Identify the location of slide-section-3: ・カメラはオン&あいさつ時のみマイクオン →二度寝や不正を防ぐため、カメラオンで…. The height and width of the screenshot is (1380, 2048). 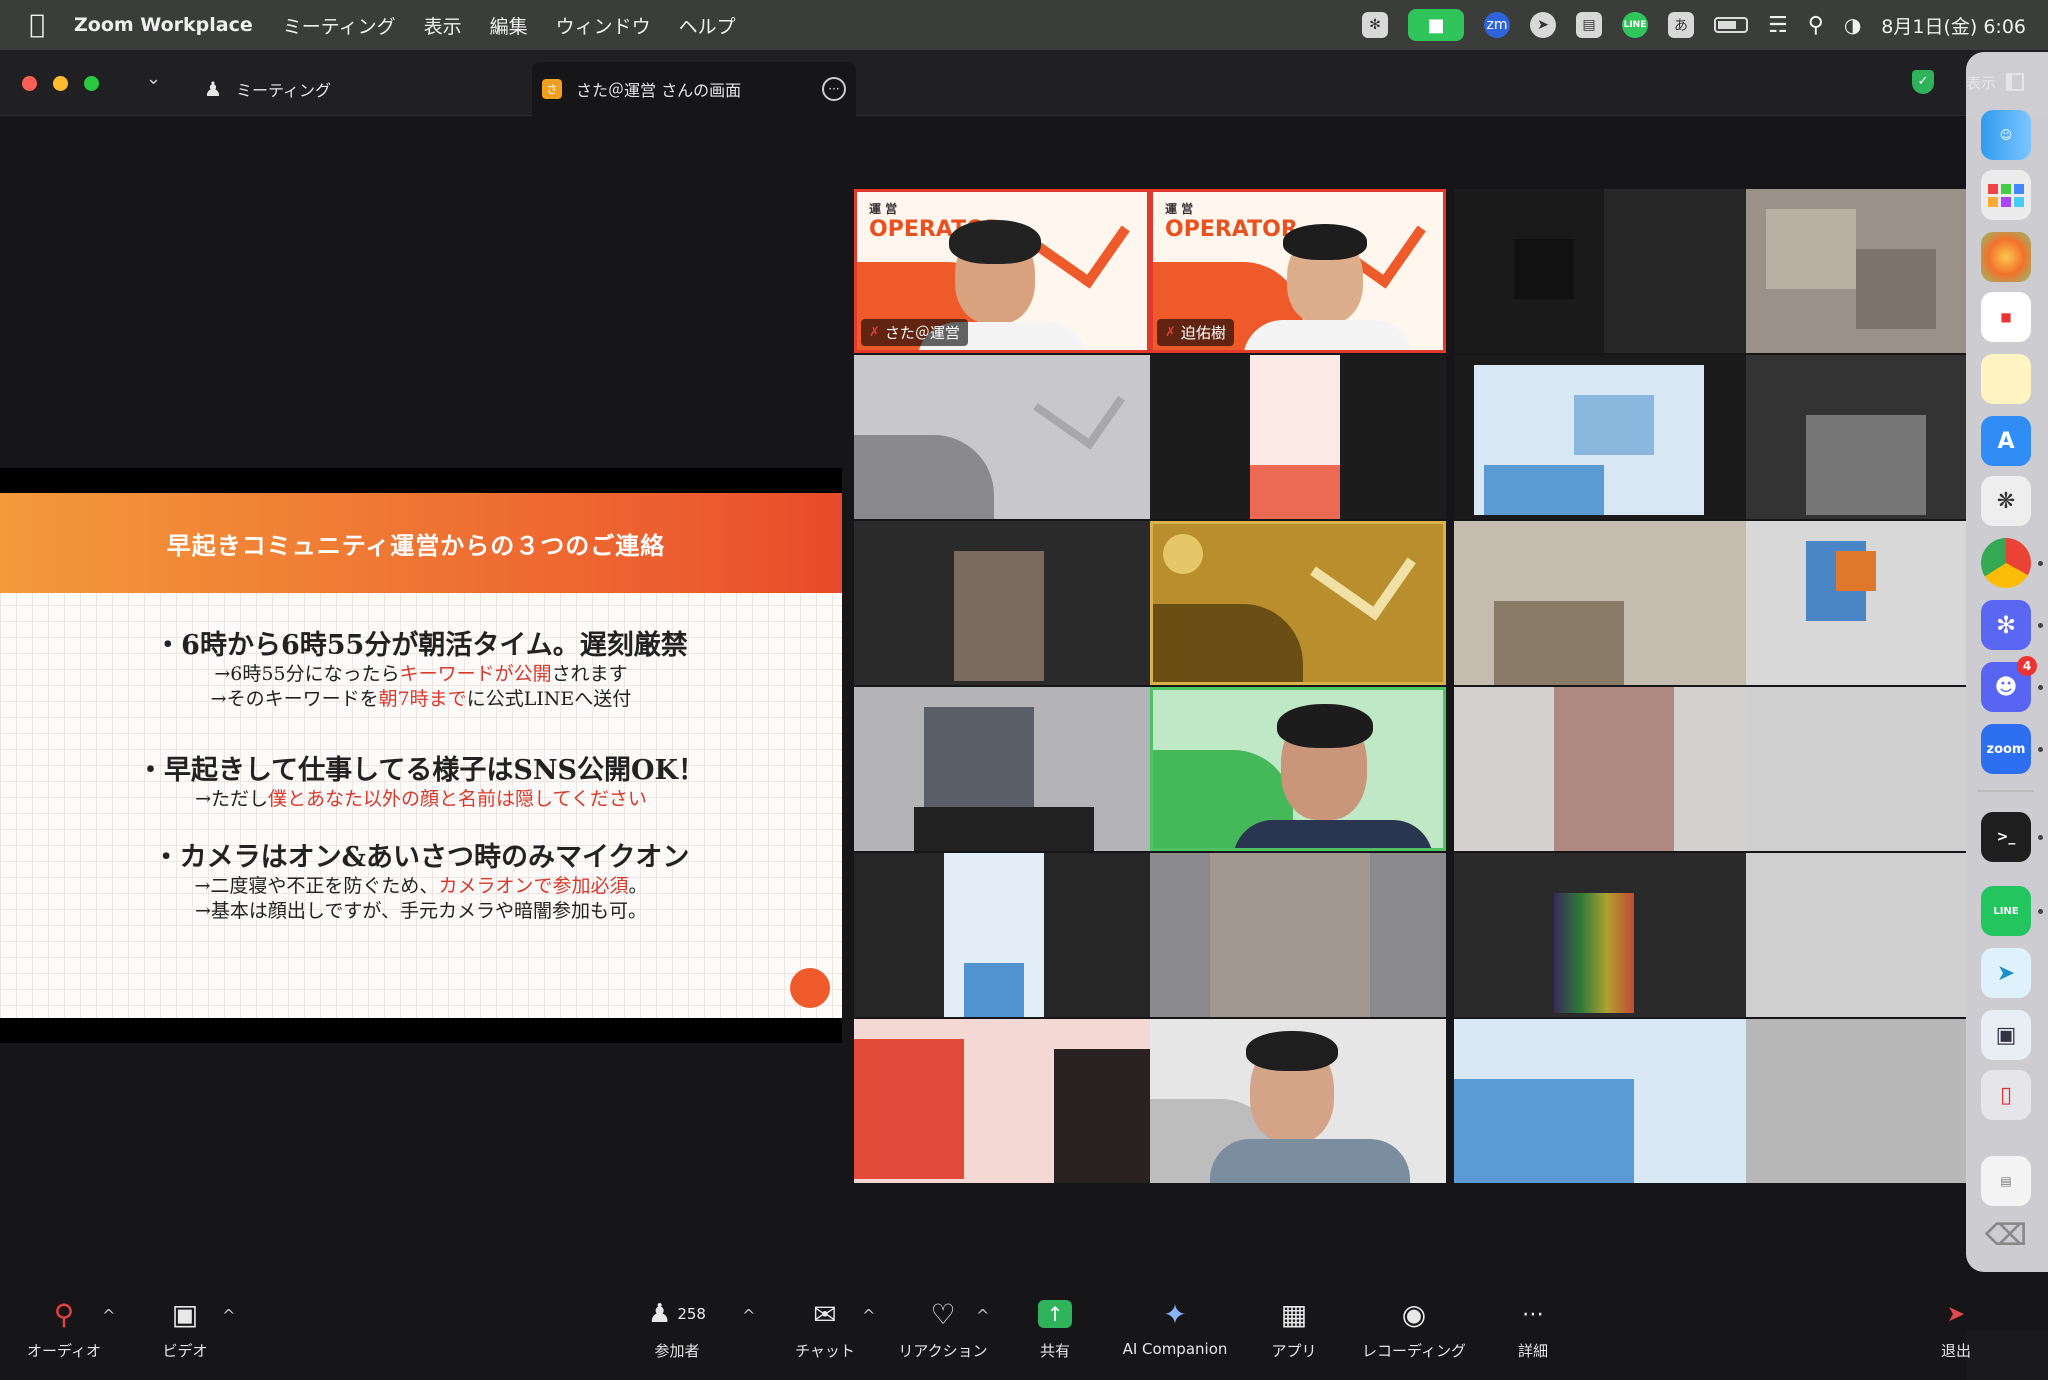
(421, 879).